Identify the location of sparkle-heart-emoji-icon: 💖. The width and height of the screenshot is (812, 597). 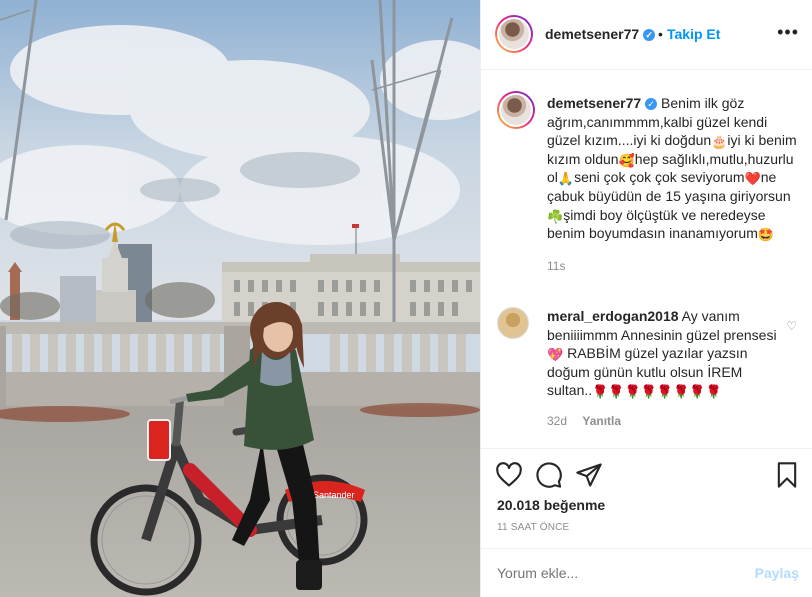
(555, 355).